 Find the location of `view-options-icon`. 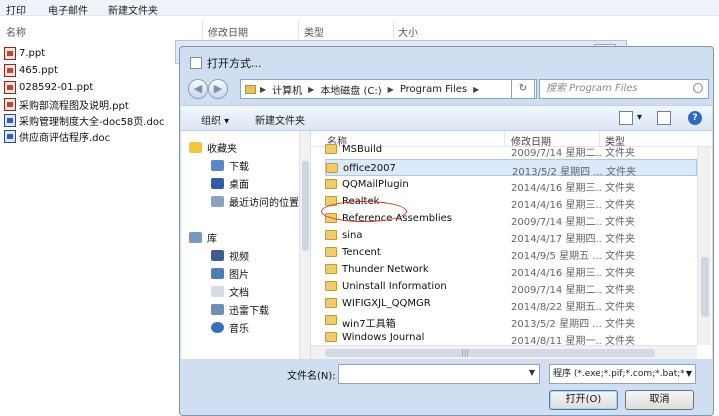

view-options-icon is located at coordinates (626, 118).